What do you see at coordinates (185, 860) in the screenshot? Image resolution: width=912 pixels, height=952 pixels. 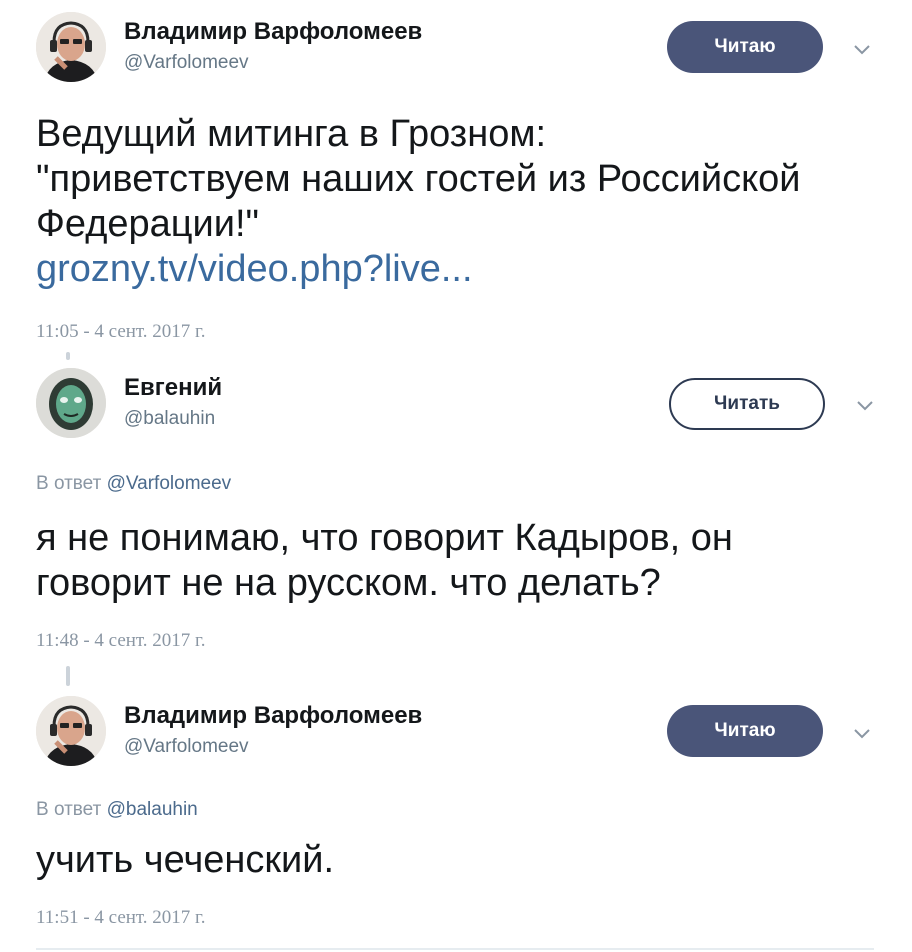 I see `tweet-text-line: учить чеченский.` at bounding box center [185, 860].